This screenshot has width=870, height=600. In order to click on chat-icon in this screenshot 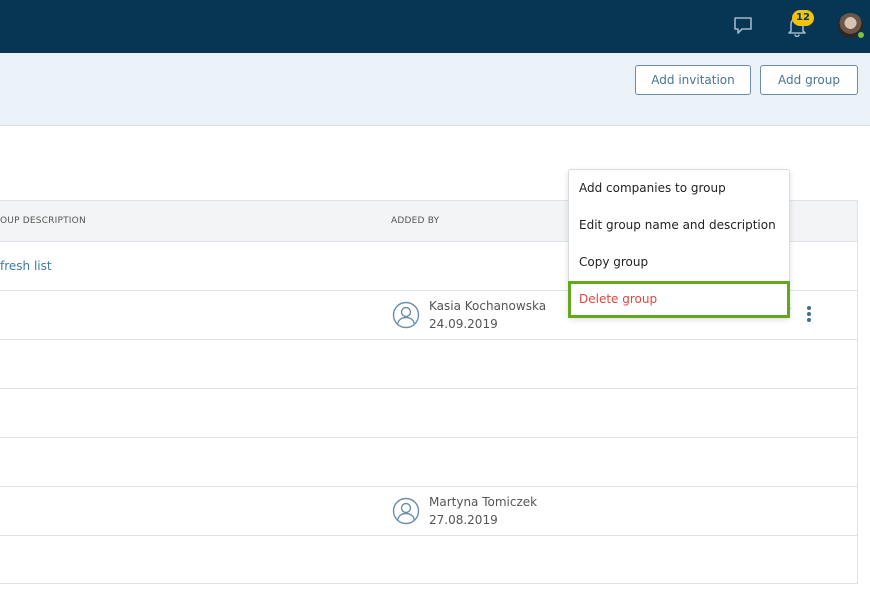, I will do `click(743, 25)`.